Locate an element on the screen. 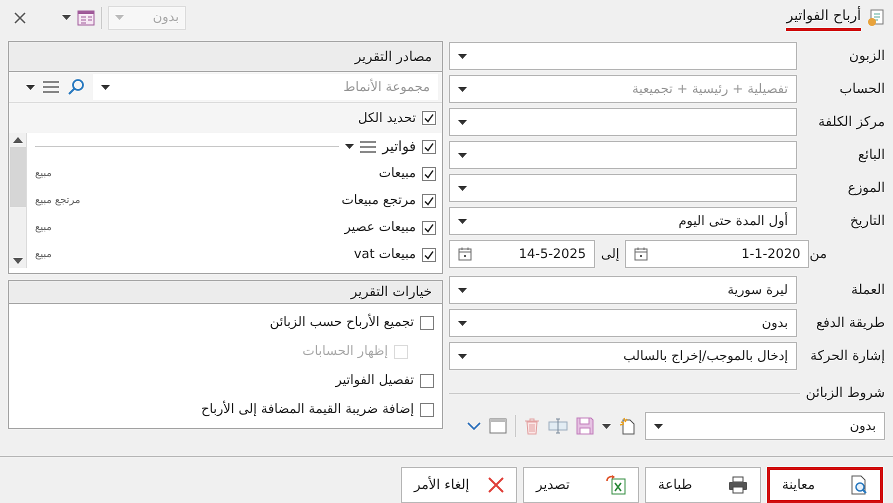 The image size is (893, 503). export-button: تصدير is located at coordinates (581, 485).